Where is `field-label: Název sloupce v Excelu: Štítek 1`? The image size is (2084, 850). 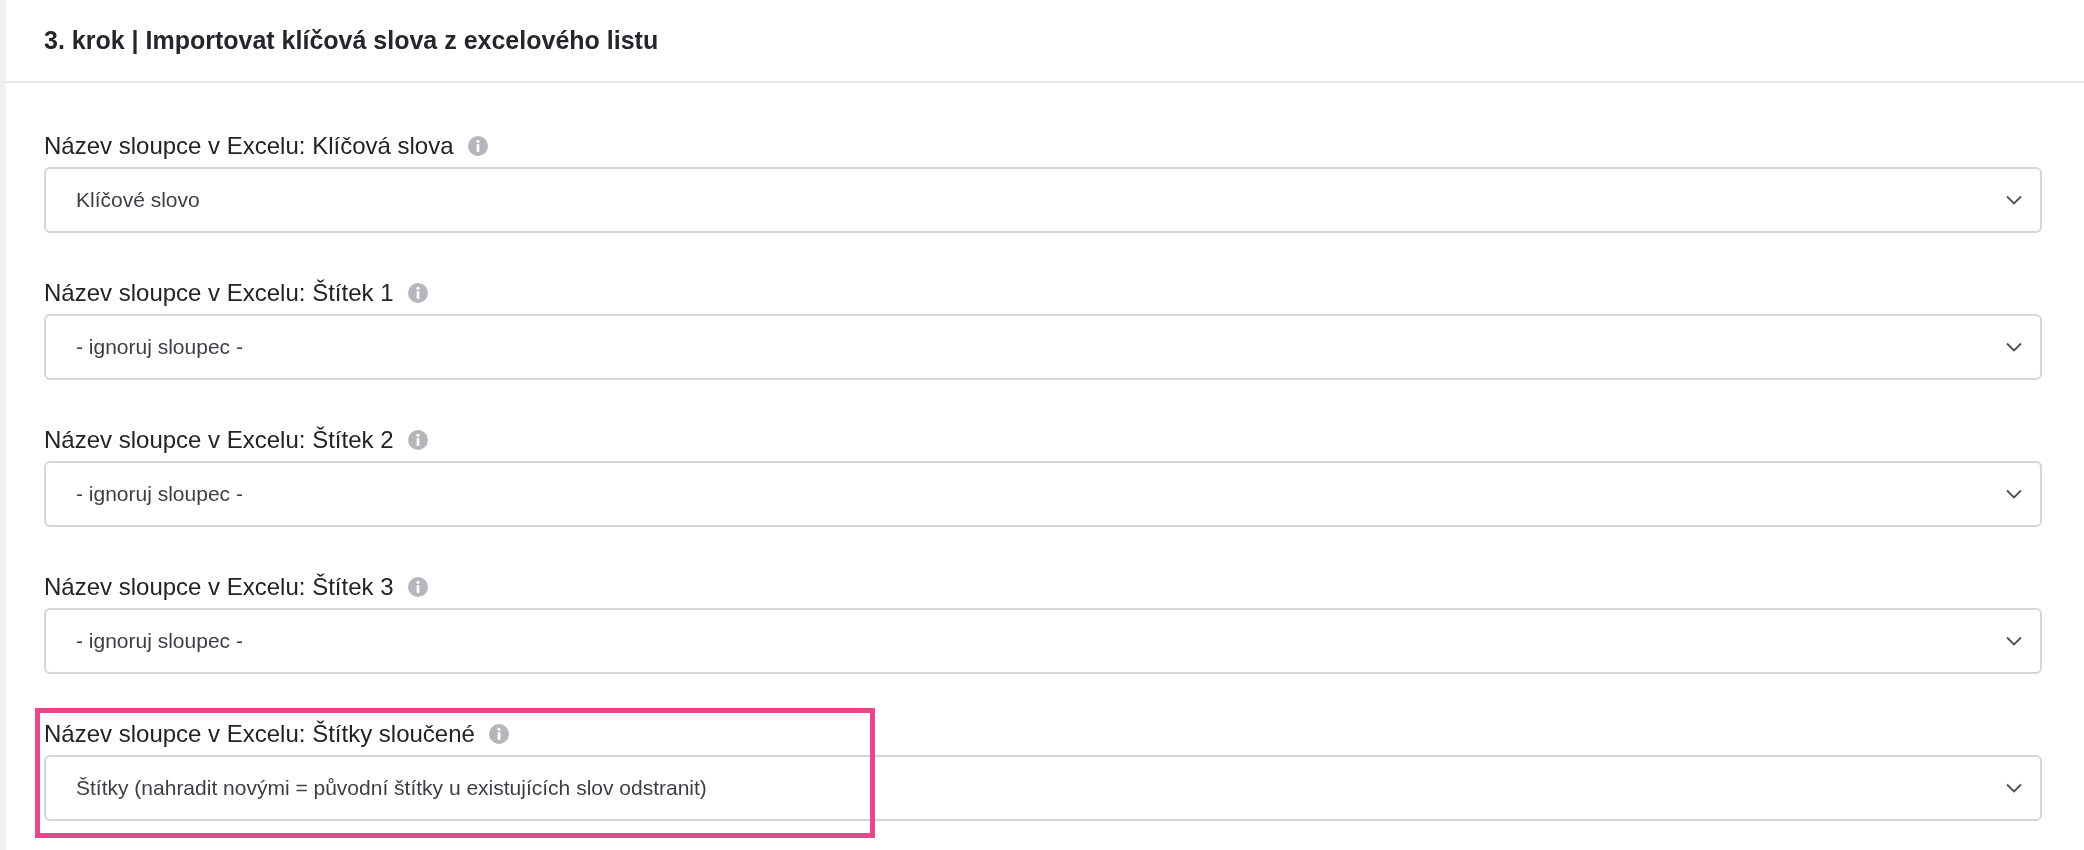
field-label: Název sloupce v Excelu: Štítek 1 is located at coordinates (219, 293).